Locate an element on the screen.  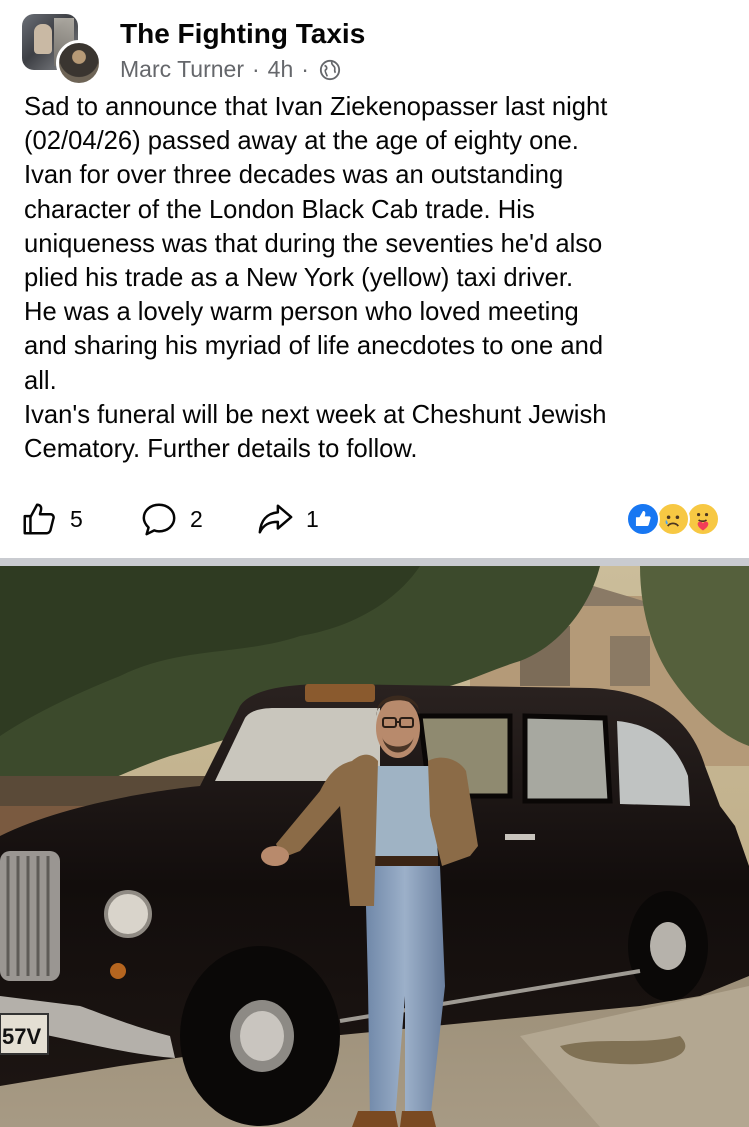
divider is located at coordinates (374, 562).